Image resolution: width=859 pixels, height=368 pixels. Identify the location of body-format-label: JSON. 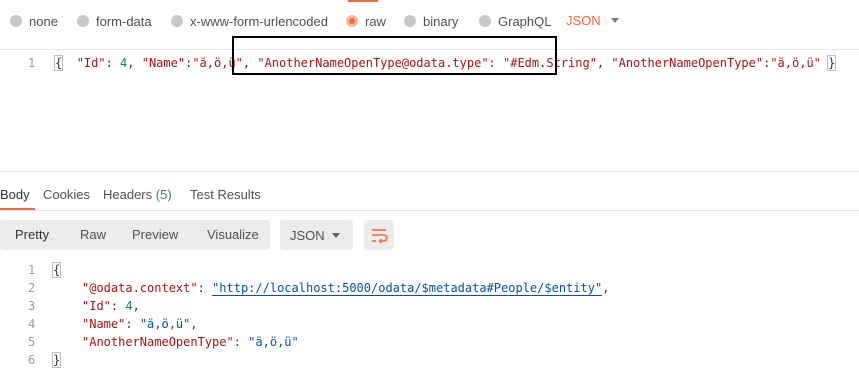
(583, 20).